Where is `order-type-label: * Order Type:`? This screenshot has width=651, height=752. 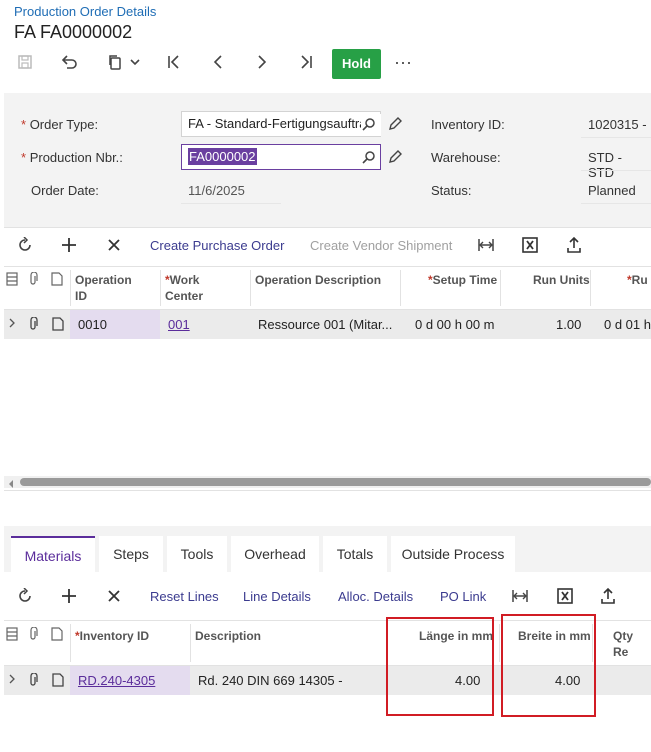 order-type-label: * Order Type: is located at coordinates (60, 124).